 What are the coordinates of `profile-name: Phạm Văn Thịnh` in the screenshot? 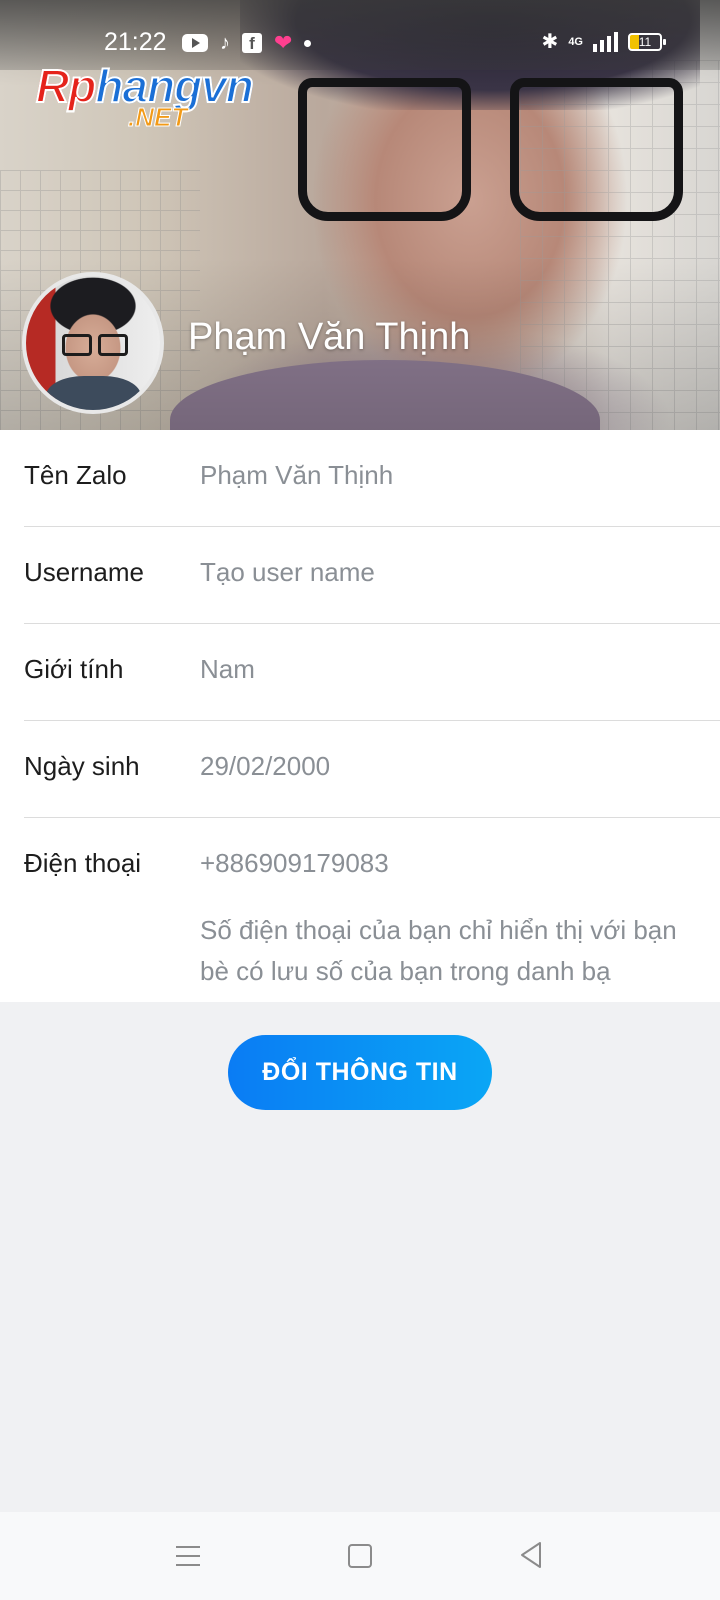 It's located at (329, 337).